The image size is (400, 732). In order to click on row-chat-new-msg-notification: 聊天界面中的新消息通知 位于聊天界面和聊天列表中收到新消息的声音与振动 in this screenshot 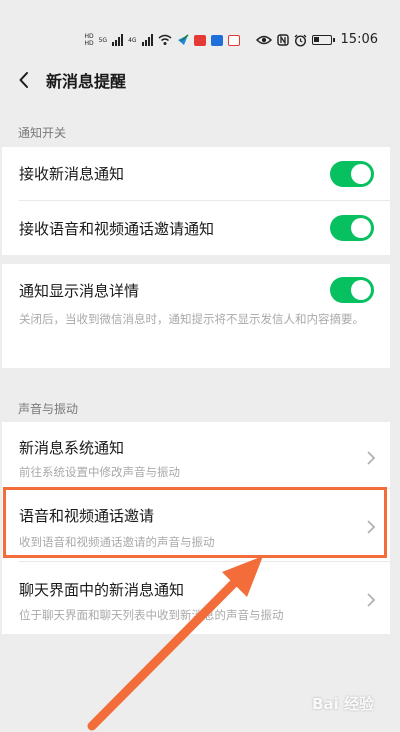, I will do `click(196, 598)`.